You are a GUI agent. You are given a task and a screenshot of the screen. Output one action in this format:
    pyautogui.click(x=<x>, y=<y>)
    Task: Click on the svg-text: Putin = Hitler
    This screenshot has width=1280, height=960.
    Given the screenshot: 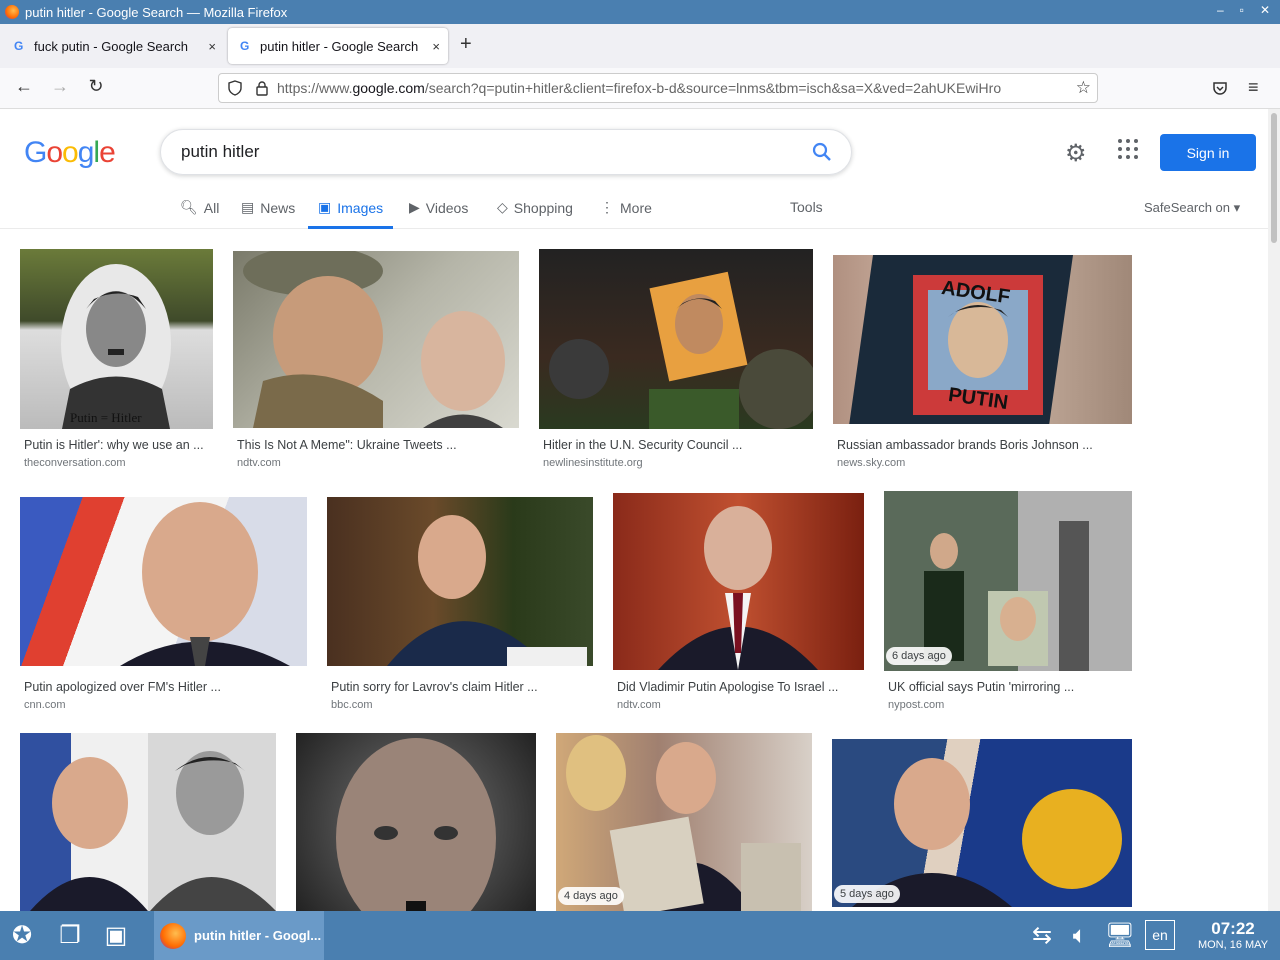 What is the action you would take?
    pyautogui.click(x=106, y=417)
    